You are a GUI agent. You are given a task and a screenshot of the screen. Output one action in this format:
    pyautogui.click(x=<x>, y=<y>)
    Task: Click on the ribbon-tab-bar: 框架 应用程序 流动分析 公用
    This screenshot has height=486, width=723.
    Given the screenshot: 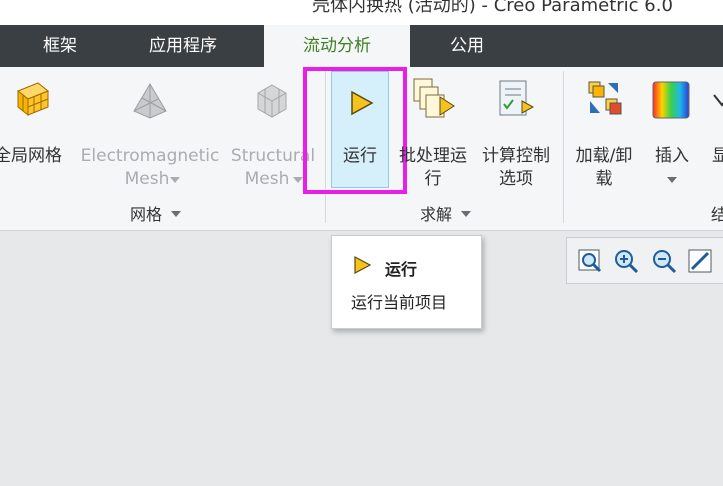 What is the action you would take?
    pyautogui.click(x=361, y=46)
    